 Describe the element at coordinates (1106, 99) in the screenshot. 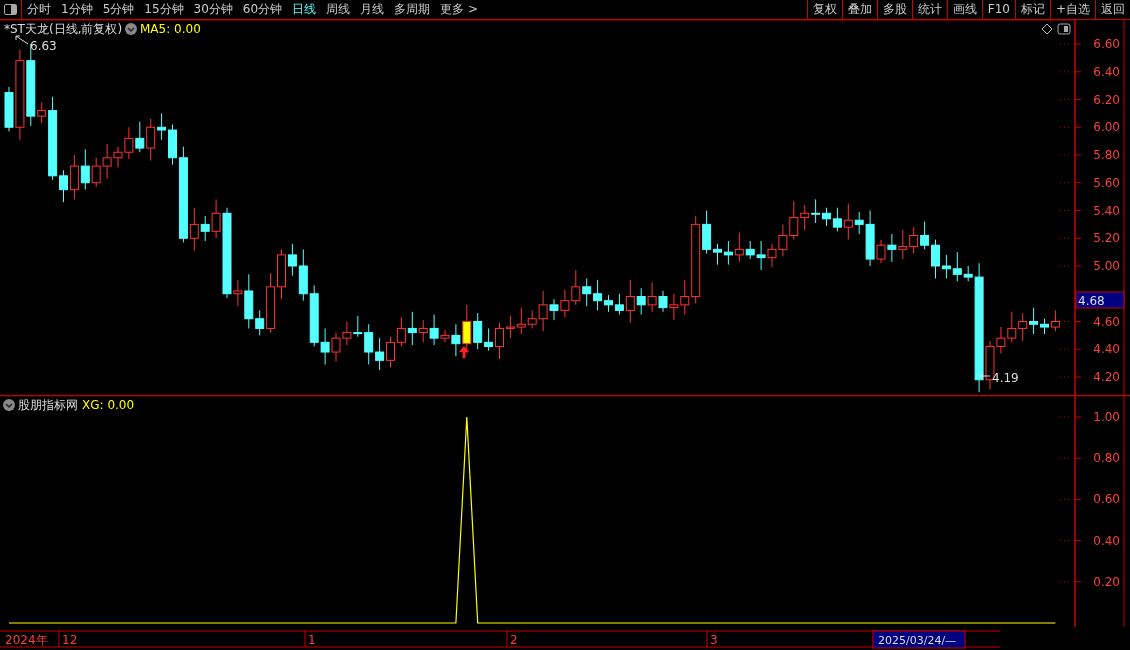

I see `price-axis-label: 6.20` at that location.